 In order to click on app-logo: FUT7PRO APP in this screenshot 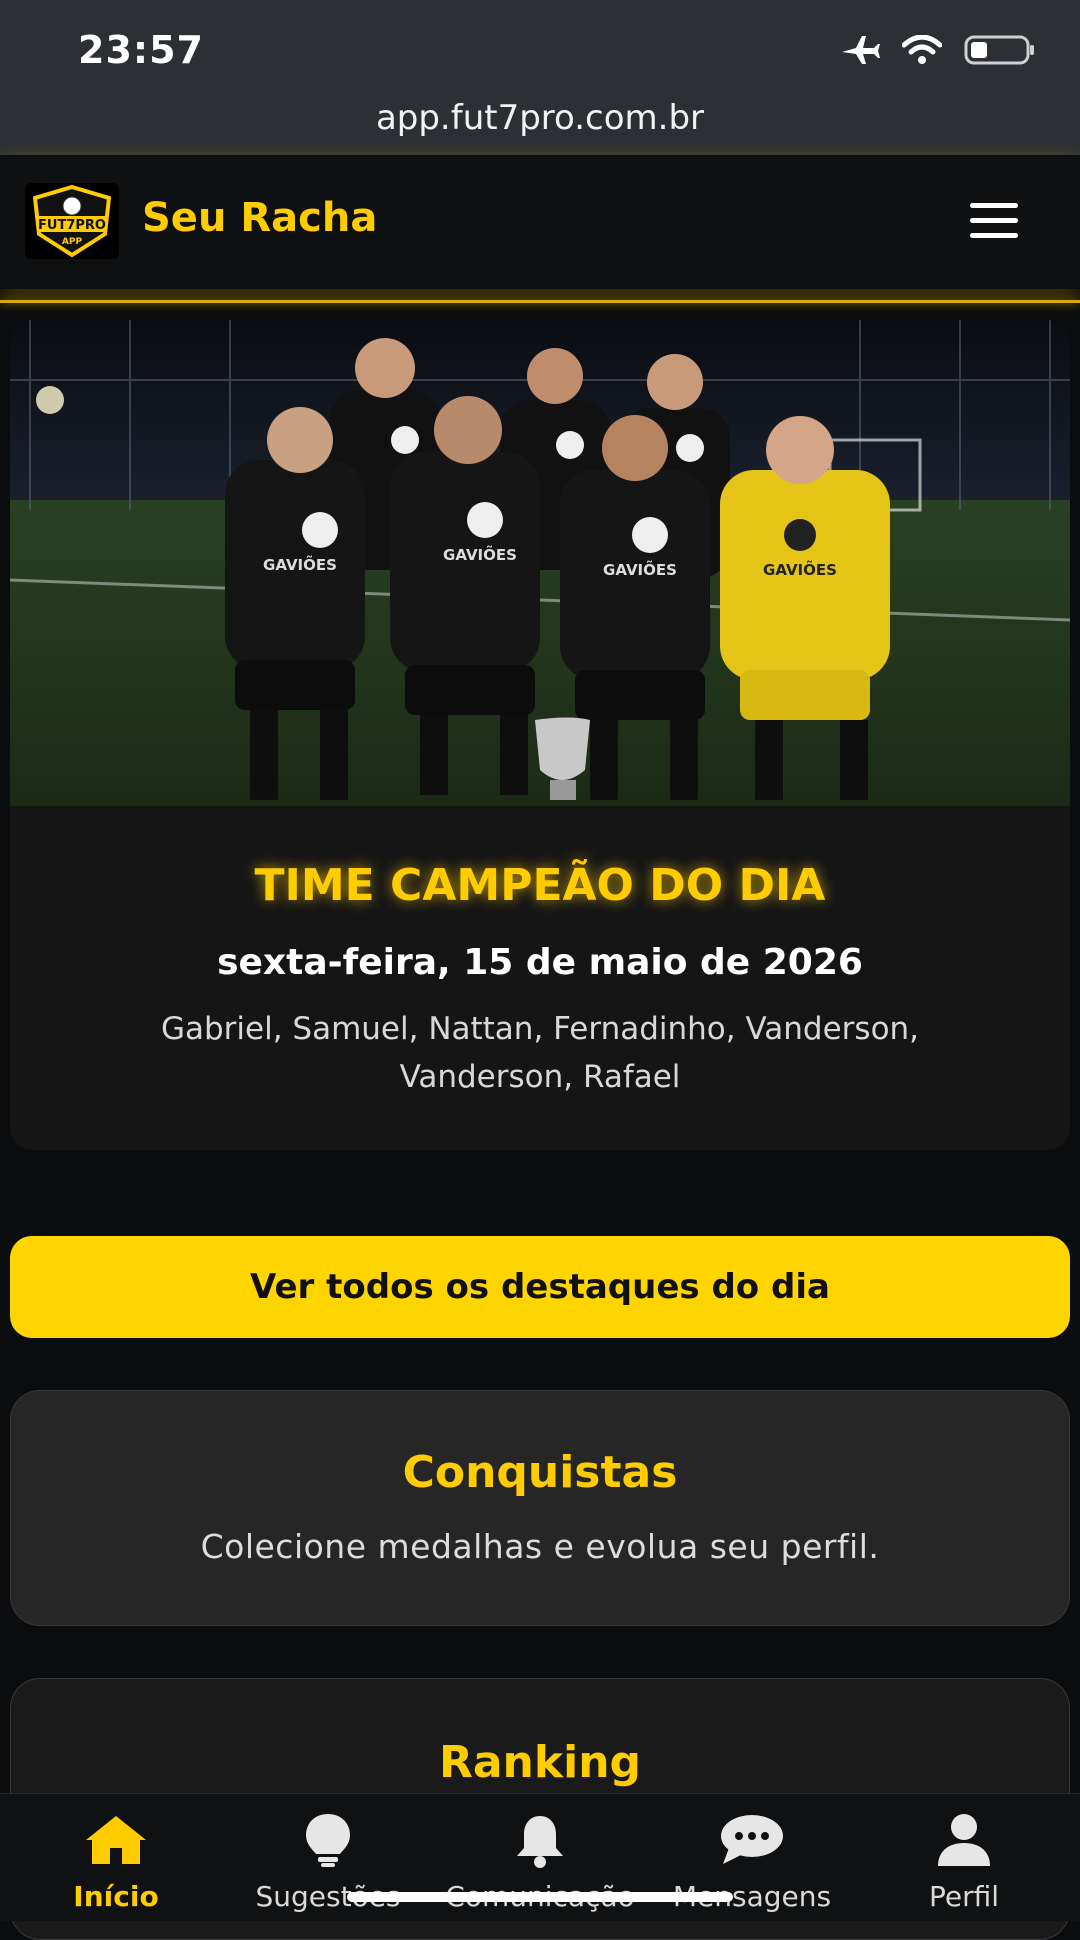, I will do `click(72, 221)`.